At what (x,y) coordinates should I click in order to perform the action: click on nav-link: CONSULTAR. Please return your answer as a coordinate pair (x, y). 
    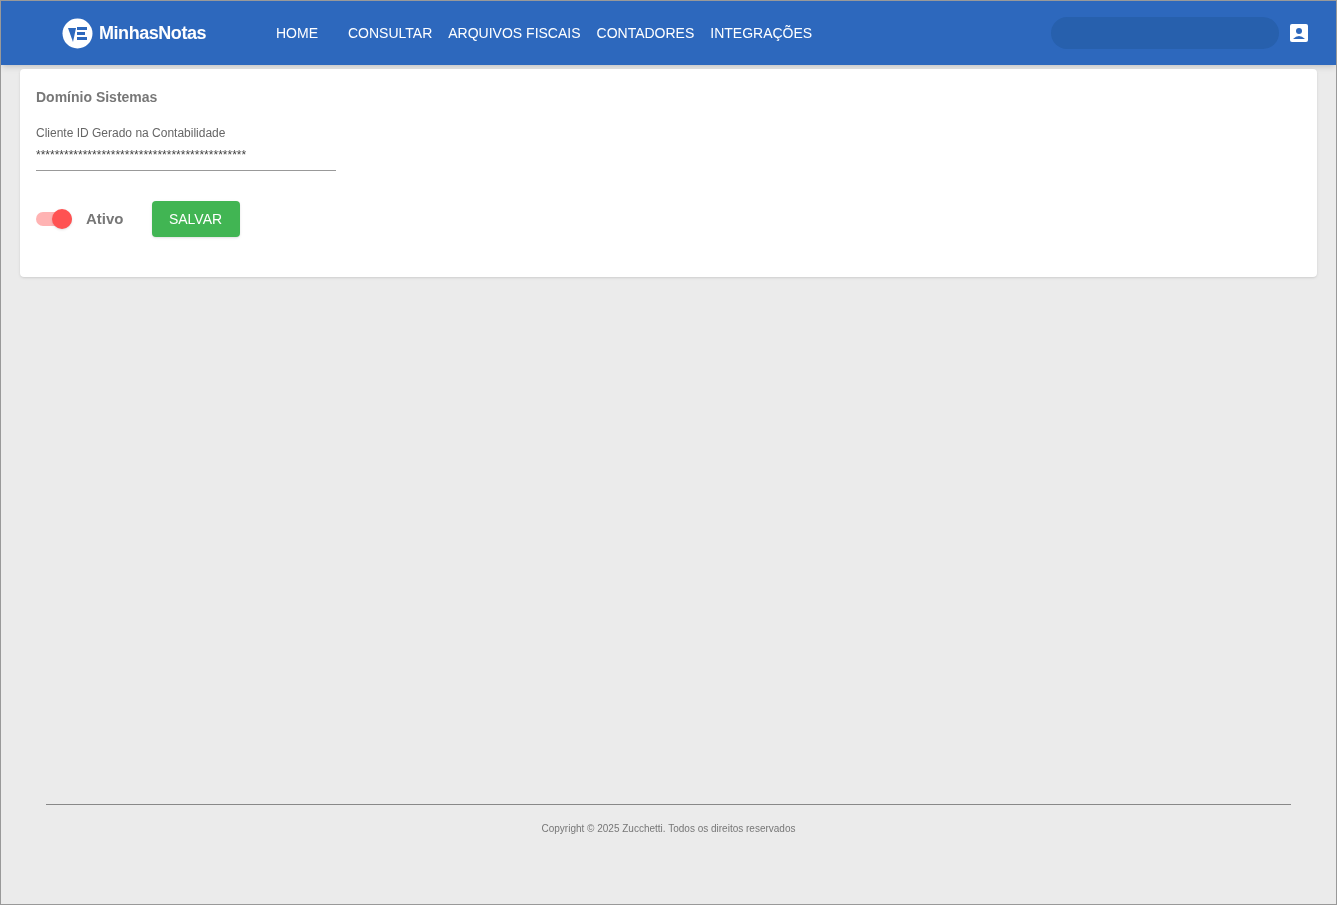
    Looking at the image, I should click on (390, 33).